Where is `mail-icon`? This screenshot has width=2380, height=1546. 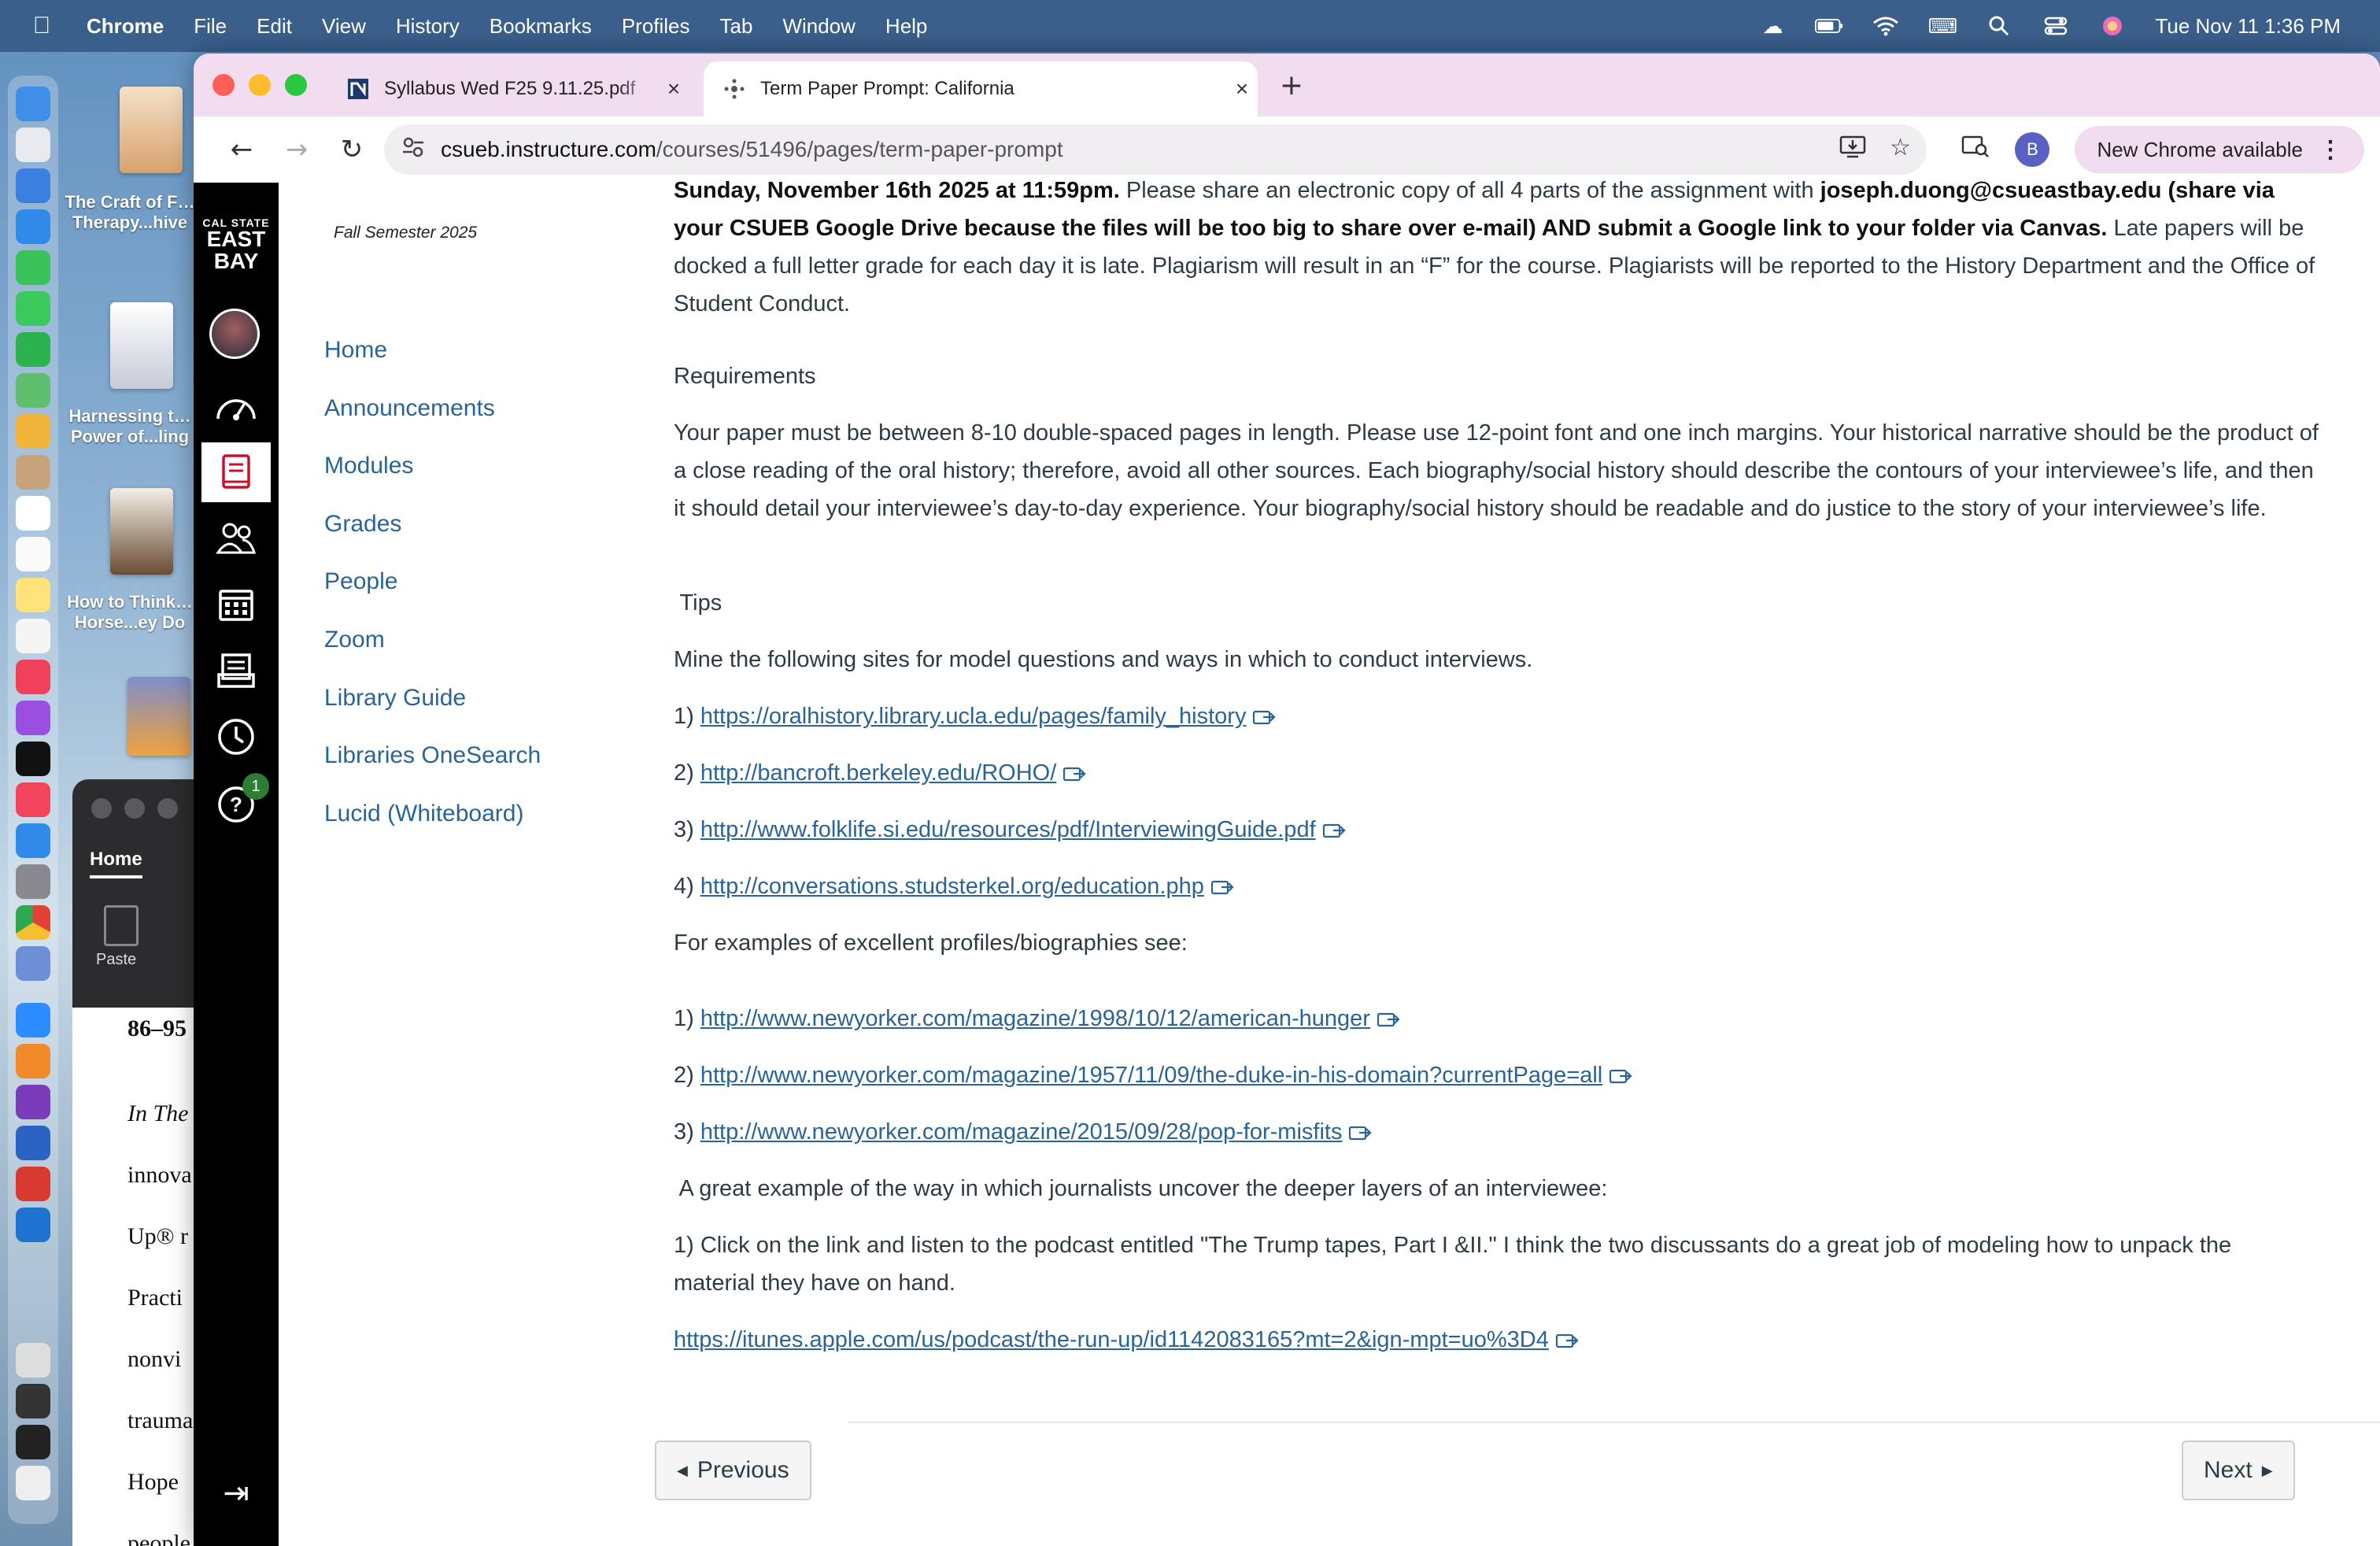 mail-icon is located at coordinates (33, 185).